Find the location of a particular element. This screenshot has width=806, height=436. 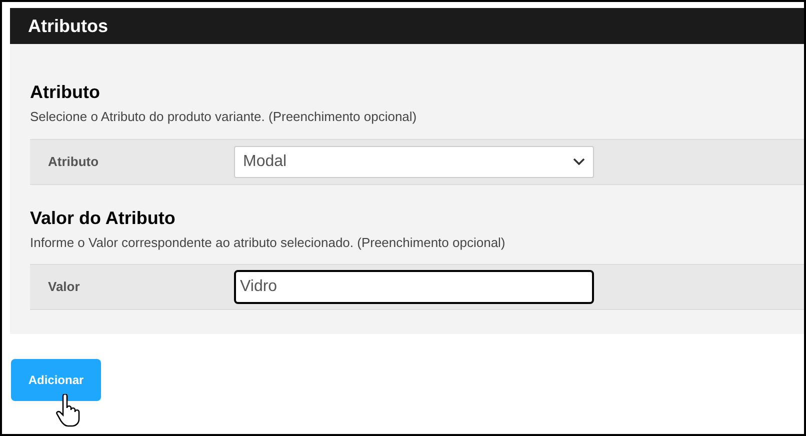

section-title: Valor do Atributo is located at coordinates (103, 217).